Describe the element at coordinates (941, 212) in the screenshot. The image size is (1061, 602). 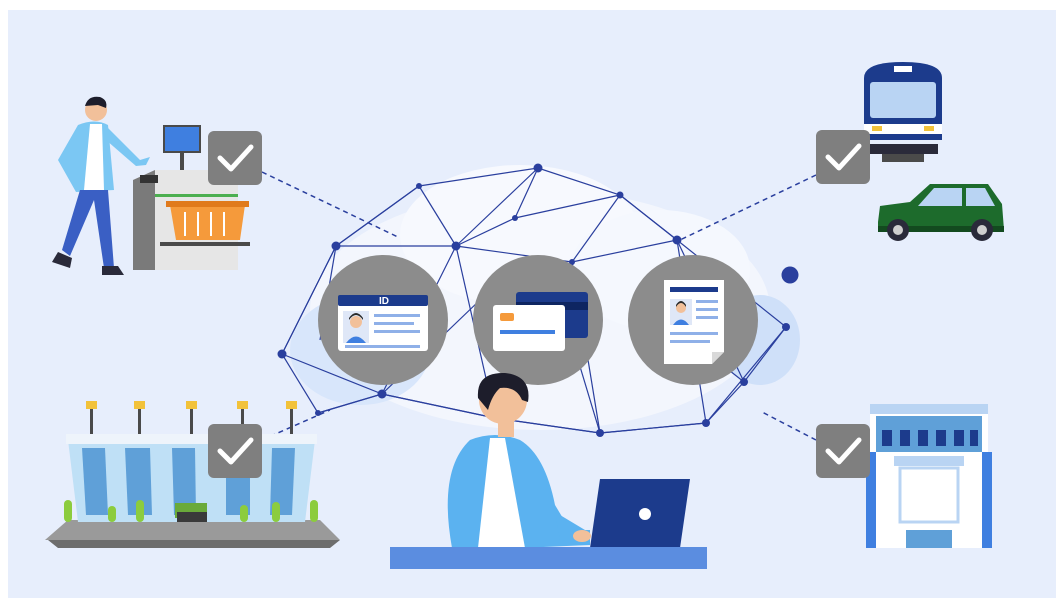
I see `car-icon` at that location.